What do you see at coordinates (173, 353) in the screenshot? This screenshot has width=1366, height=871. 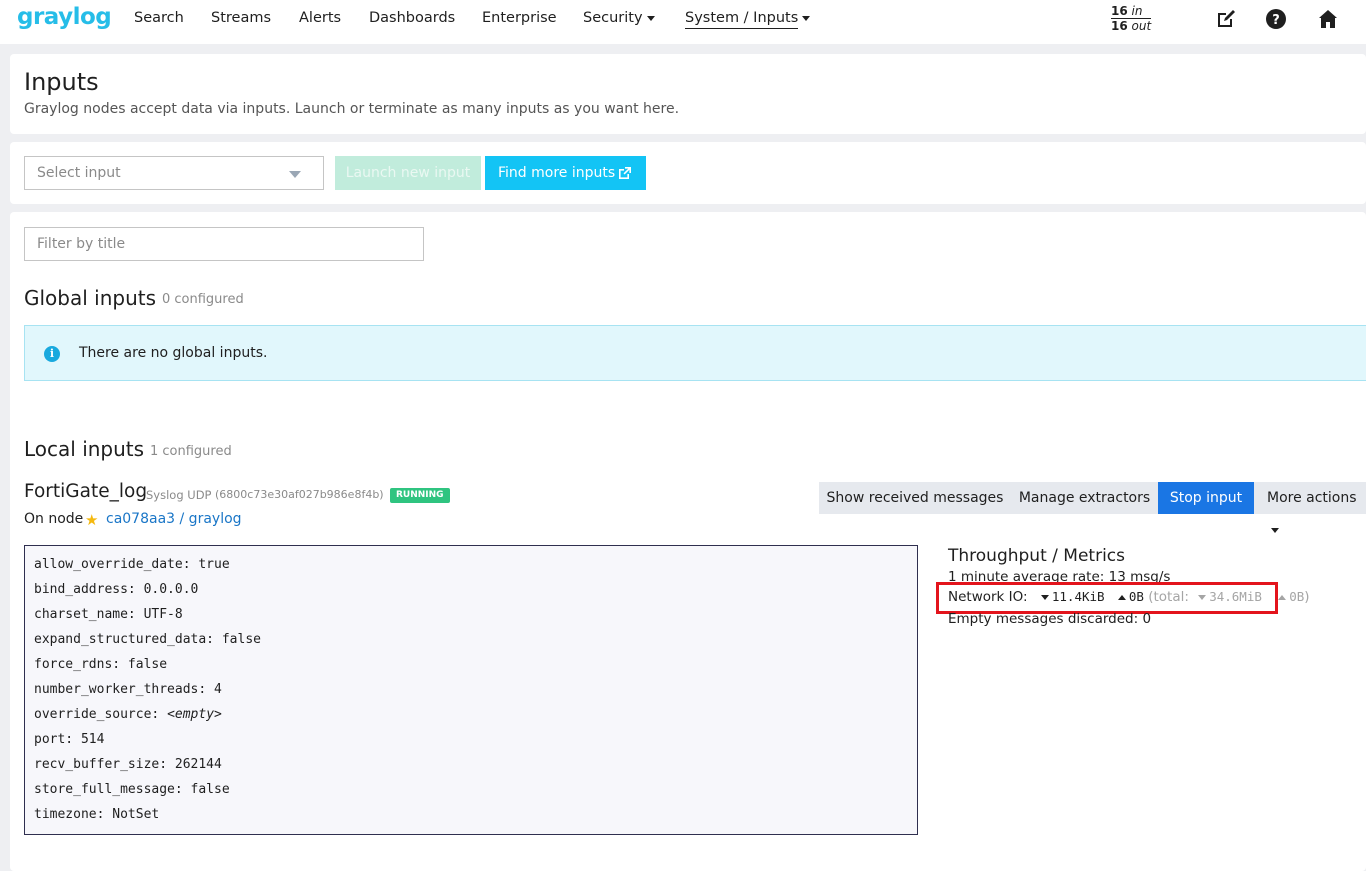 I see `no-global-inputs-message: There are no global inputs.` at bounding box center [173, 353].